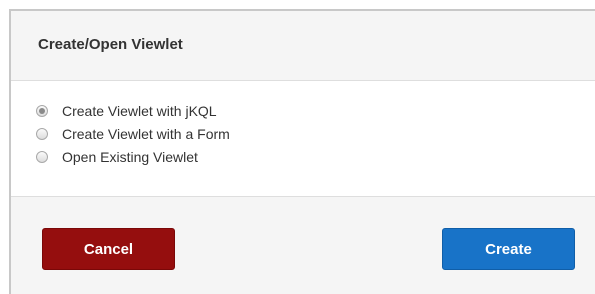 The height and width of the screenshot is (294, 595). I want to click on cancel-button: Cancel, so click(108, 249).